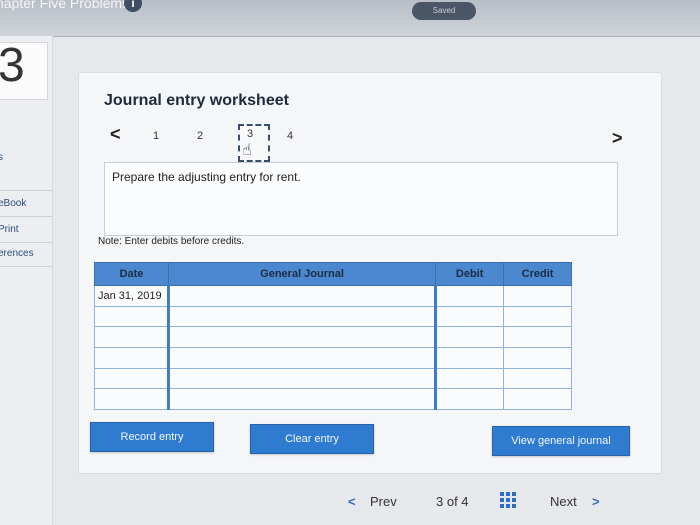 The width and height of the screenshot is (700, 525). What do you see at coordinates (115, 134) in the screenshot?
I see `step-prev-arrow: <` at bounding box center [115, 134].